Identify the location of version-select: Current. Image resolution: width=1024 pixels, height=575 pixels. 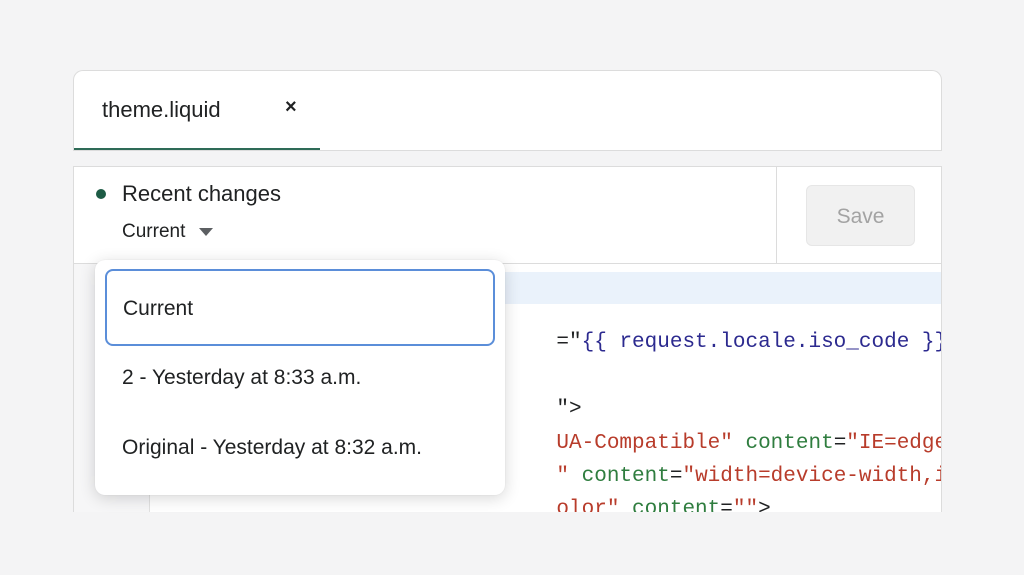
(168, 232).